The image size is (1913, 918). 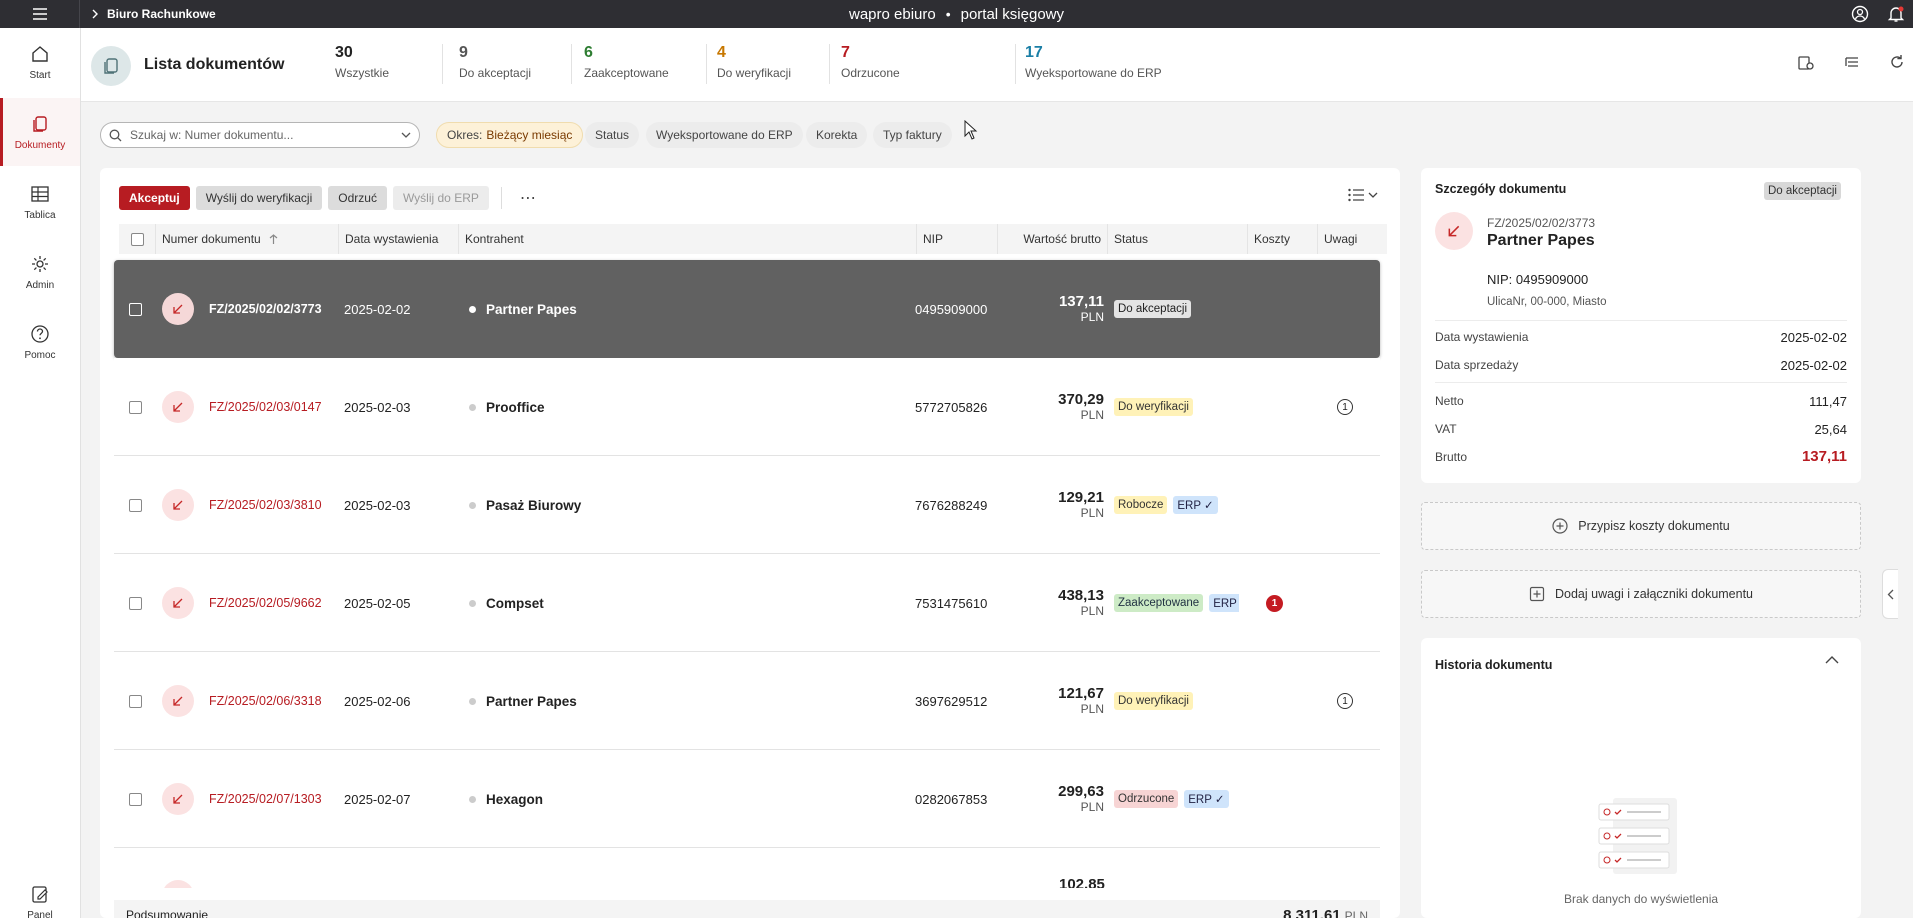 What do you see at coordinates (1446, 429) in the screenshot?
I see `kv-label: VAT` at bounding box center [1446, 429].